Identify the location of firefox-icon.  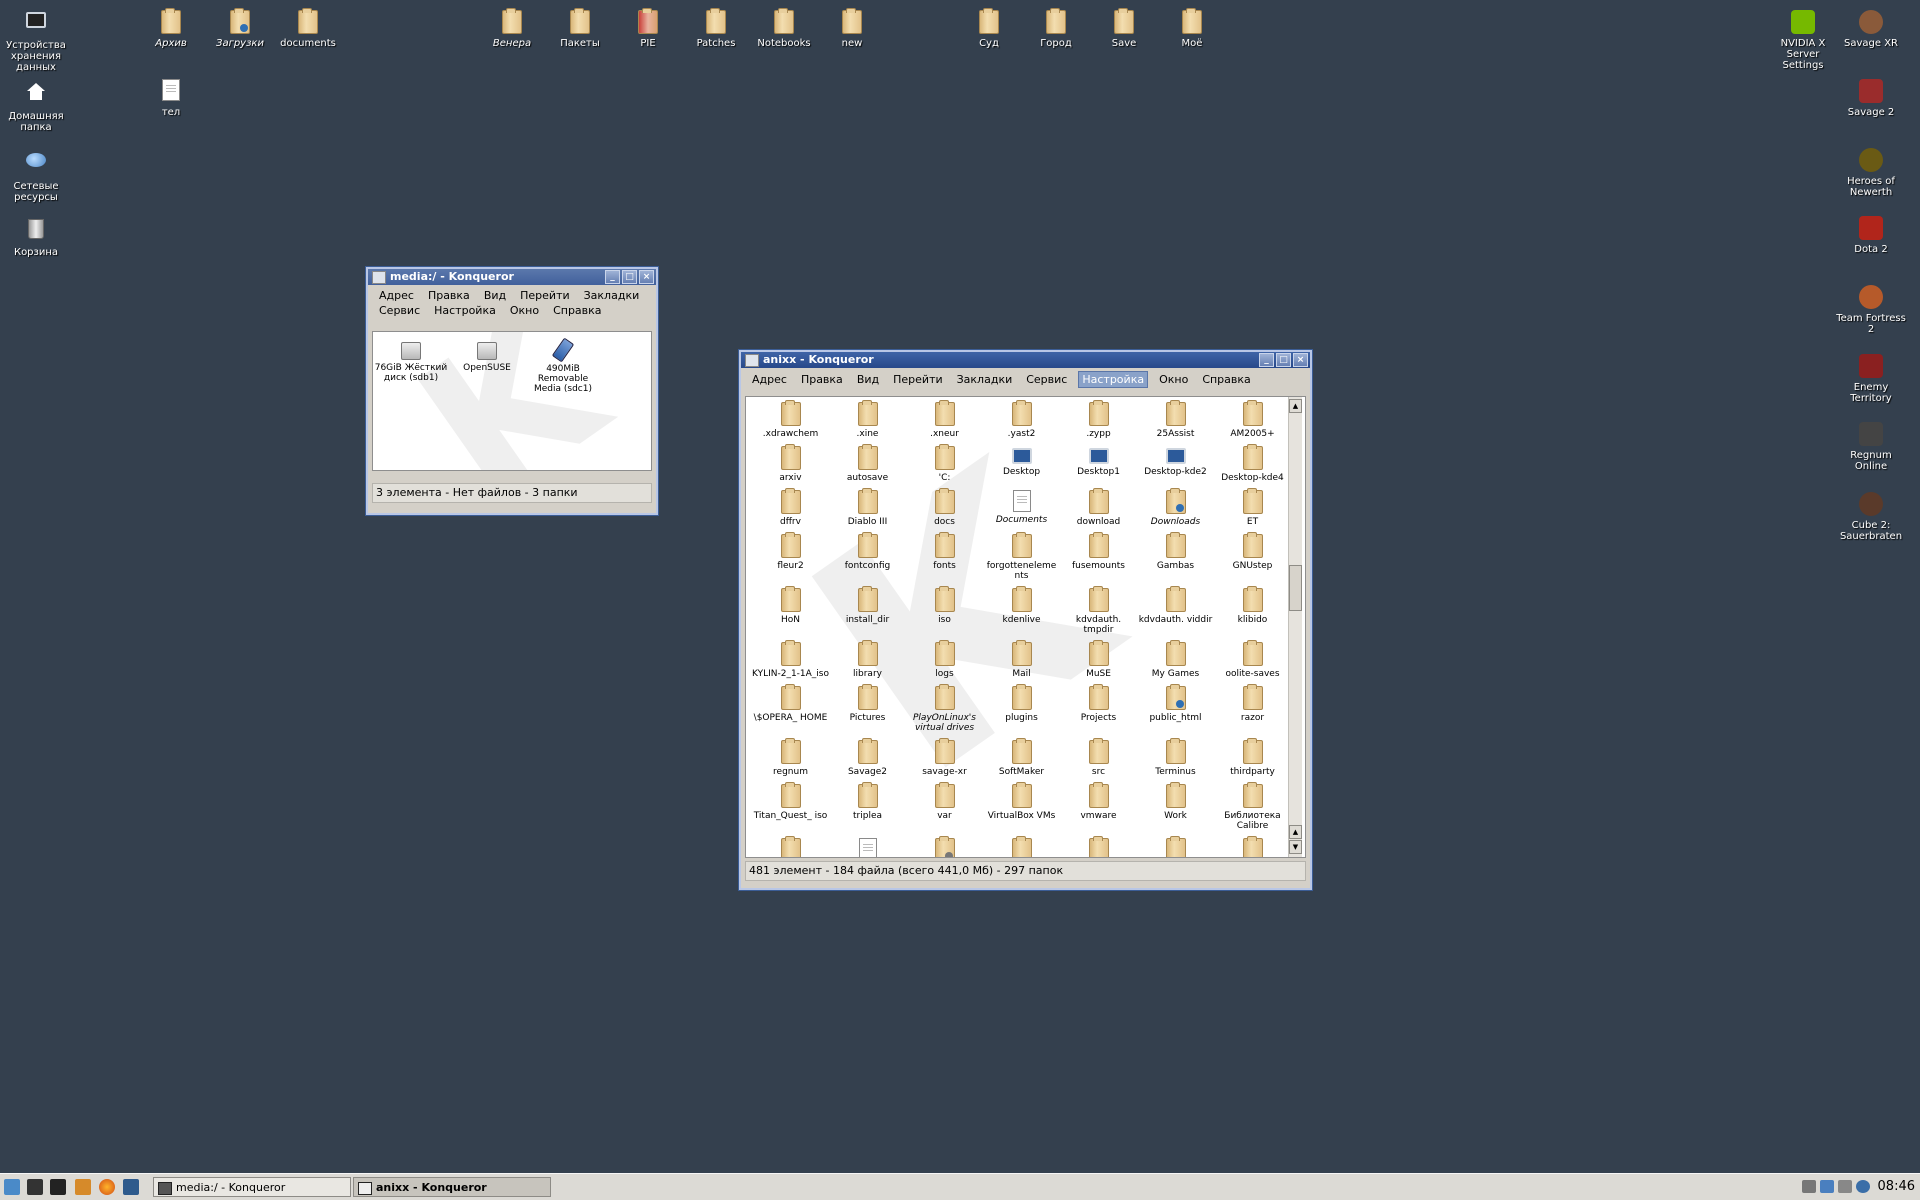
(107, 1187).